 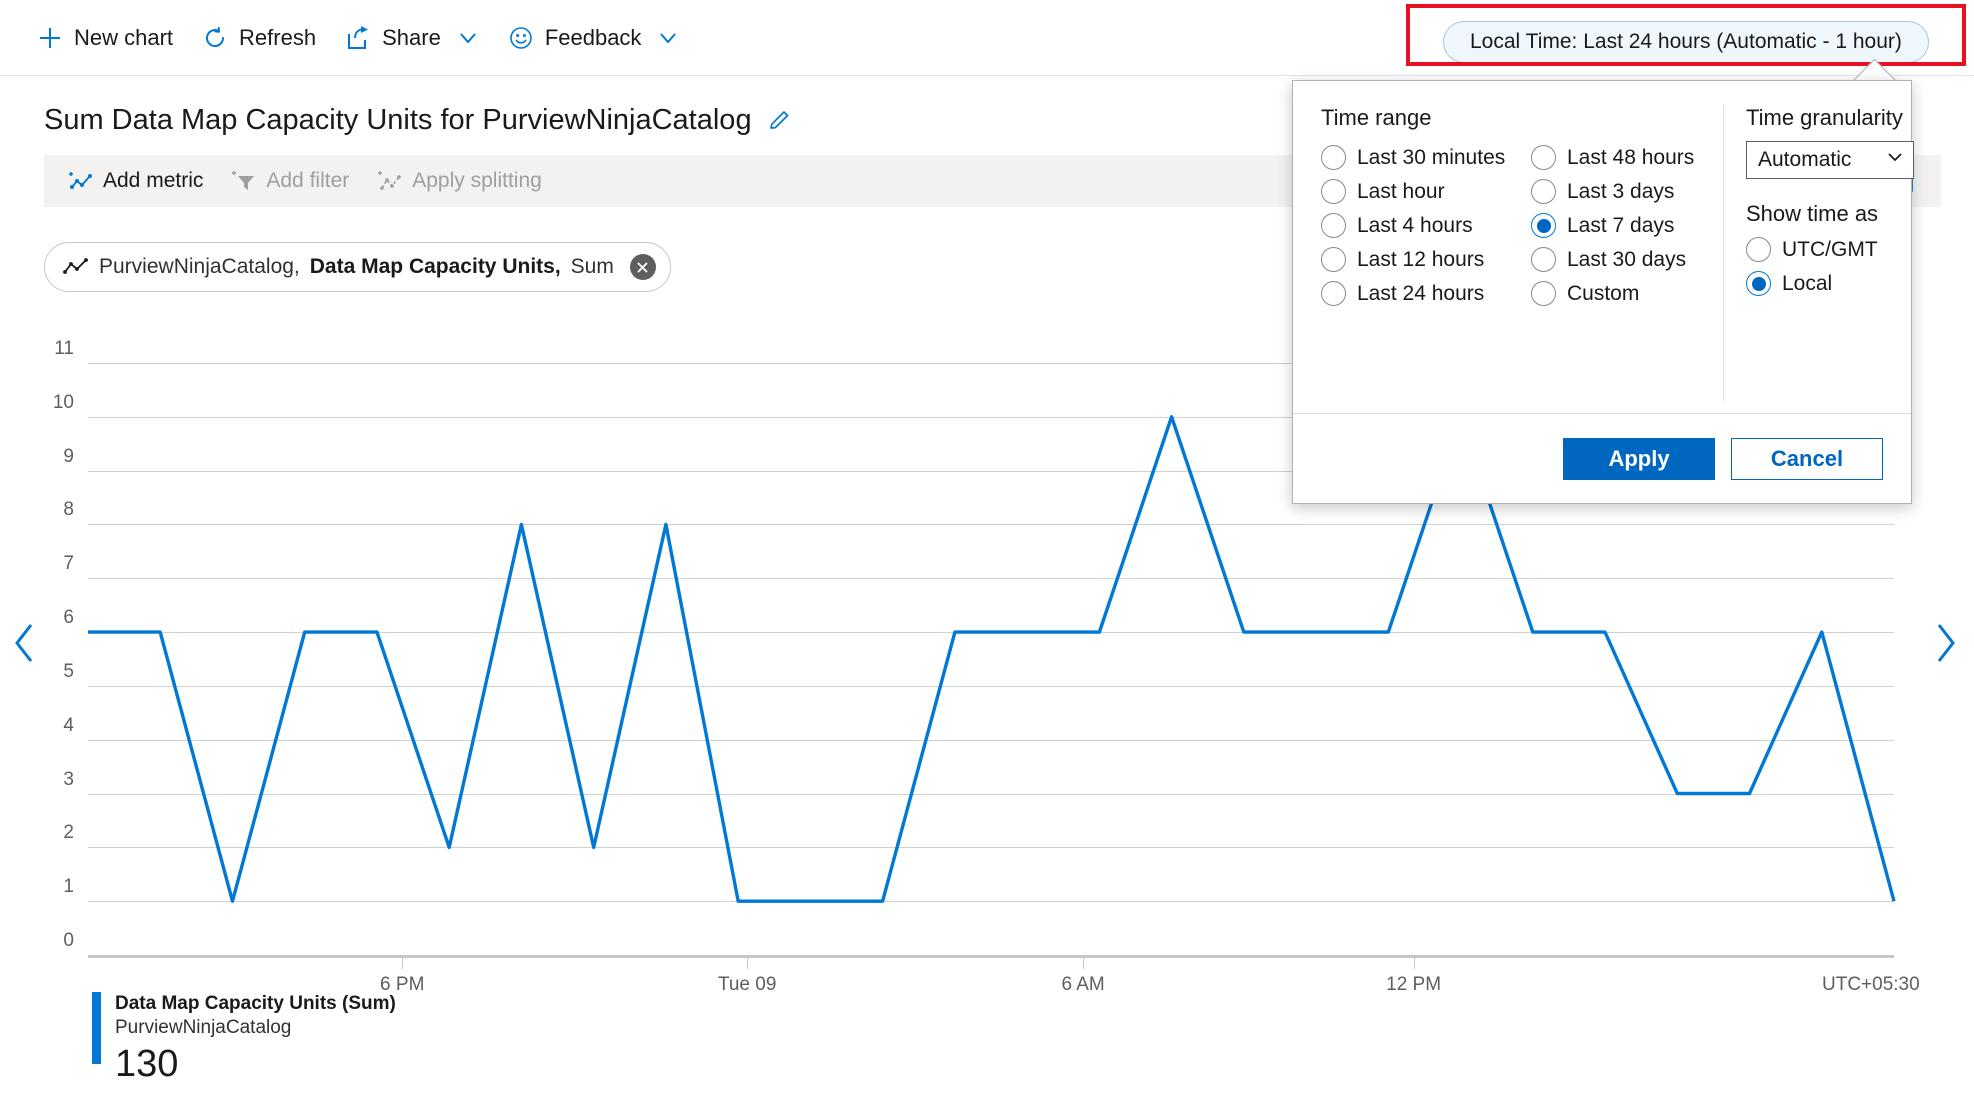 What do you see at coordinates (1431, 157) in the screenshot?
I see `option-label: Last 30 minutes` at bounding box center [1431, 157].